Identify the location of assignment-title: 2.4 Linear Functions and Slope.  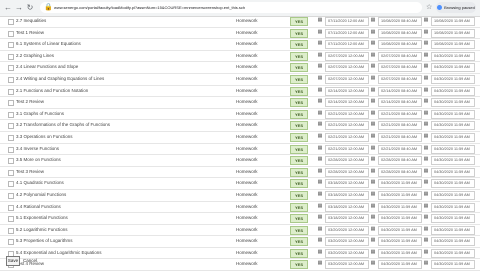
(47, 67).